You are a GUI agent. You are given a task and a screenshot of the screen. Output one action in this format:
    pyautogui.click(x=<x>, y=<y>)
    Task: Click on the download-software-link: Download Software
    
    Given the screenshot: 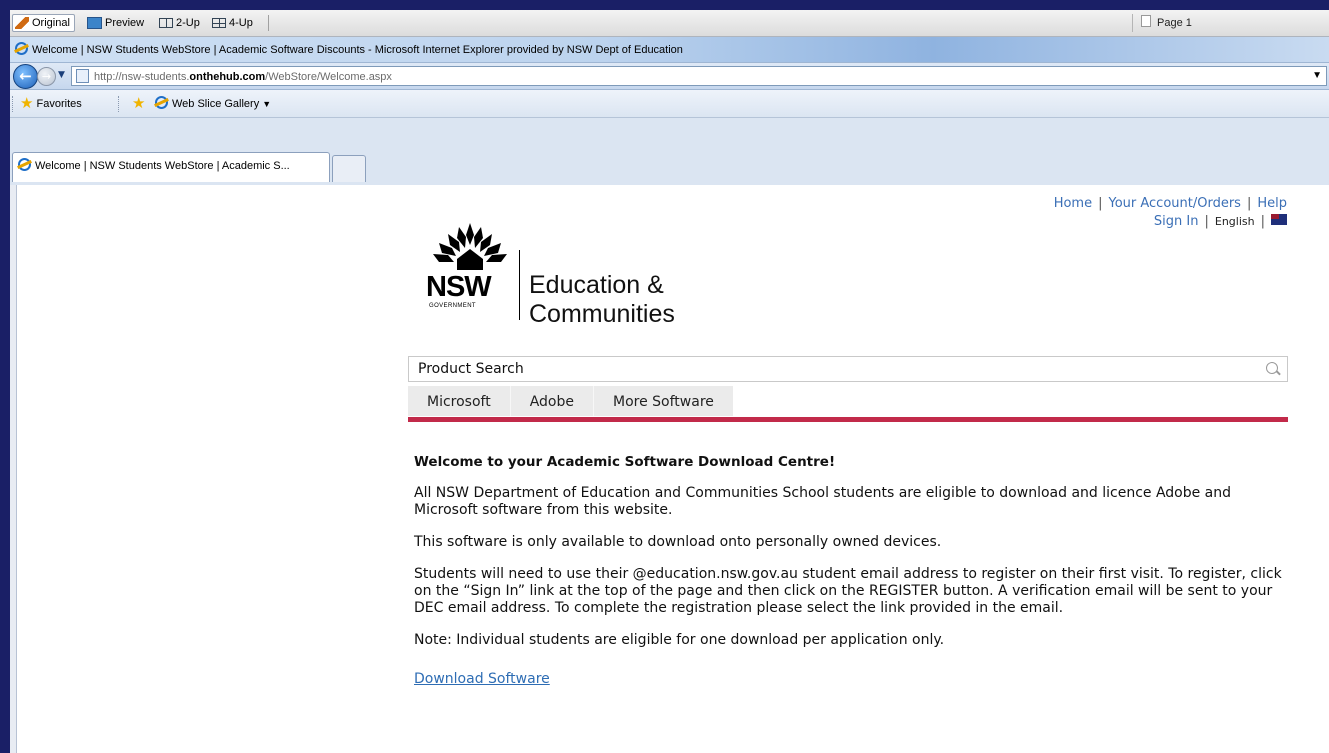 What is the action you would take?
    pyautogui.click(x=482, y=679)
    